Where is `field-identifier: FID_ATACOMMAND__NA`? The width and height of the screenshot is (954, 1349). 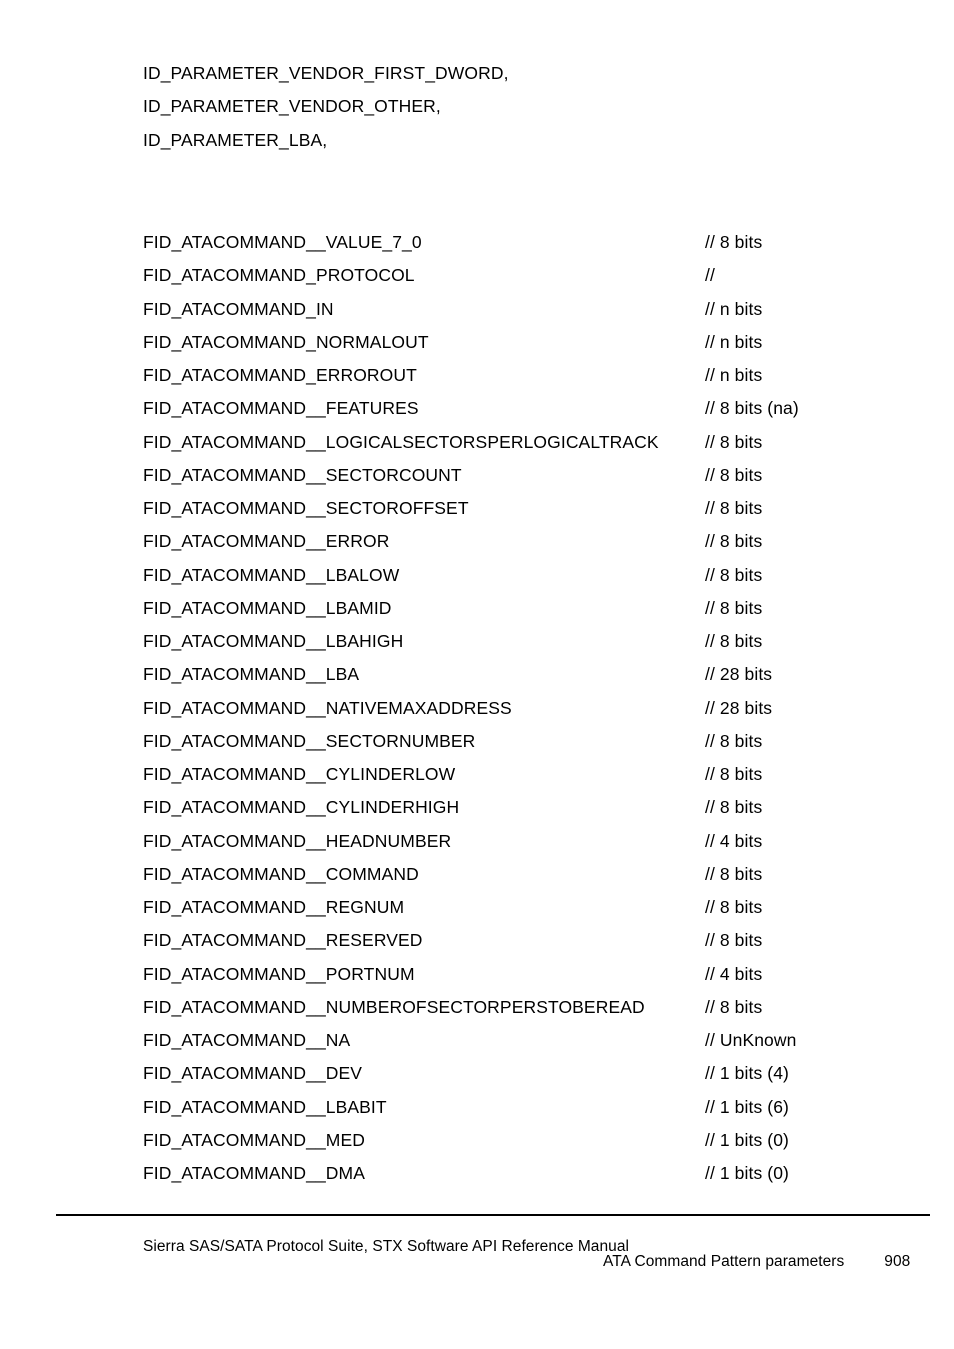
field-identifier: FID_ATACOMMAND__NA is located at coordinates (247, 1040).